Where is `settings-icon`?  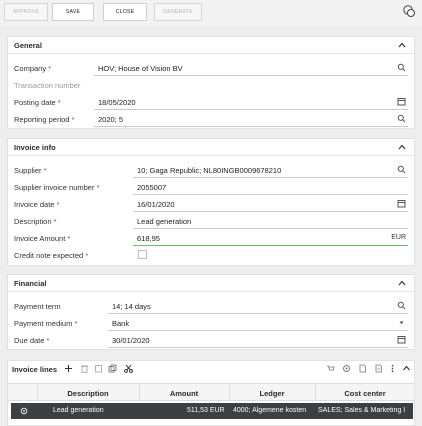
settings-icon is located at coordinates (346, 368).